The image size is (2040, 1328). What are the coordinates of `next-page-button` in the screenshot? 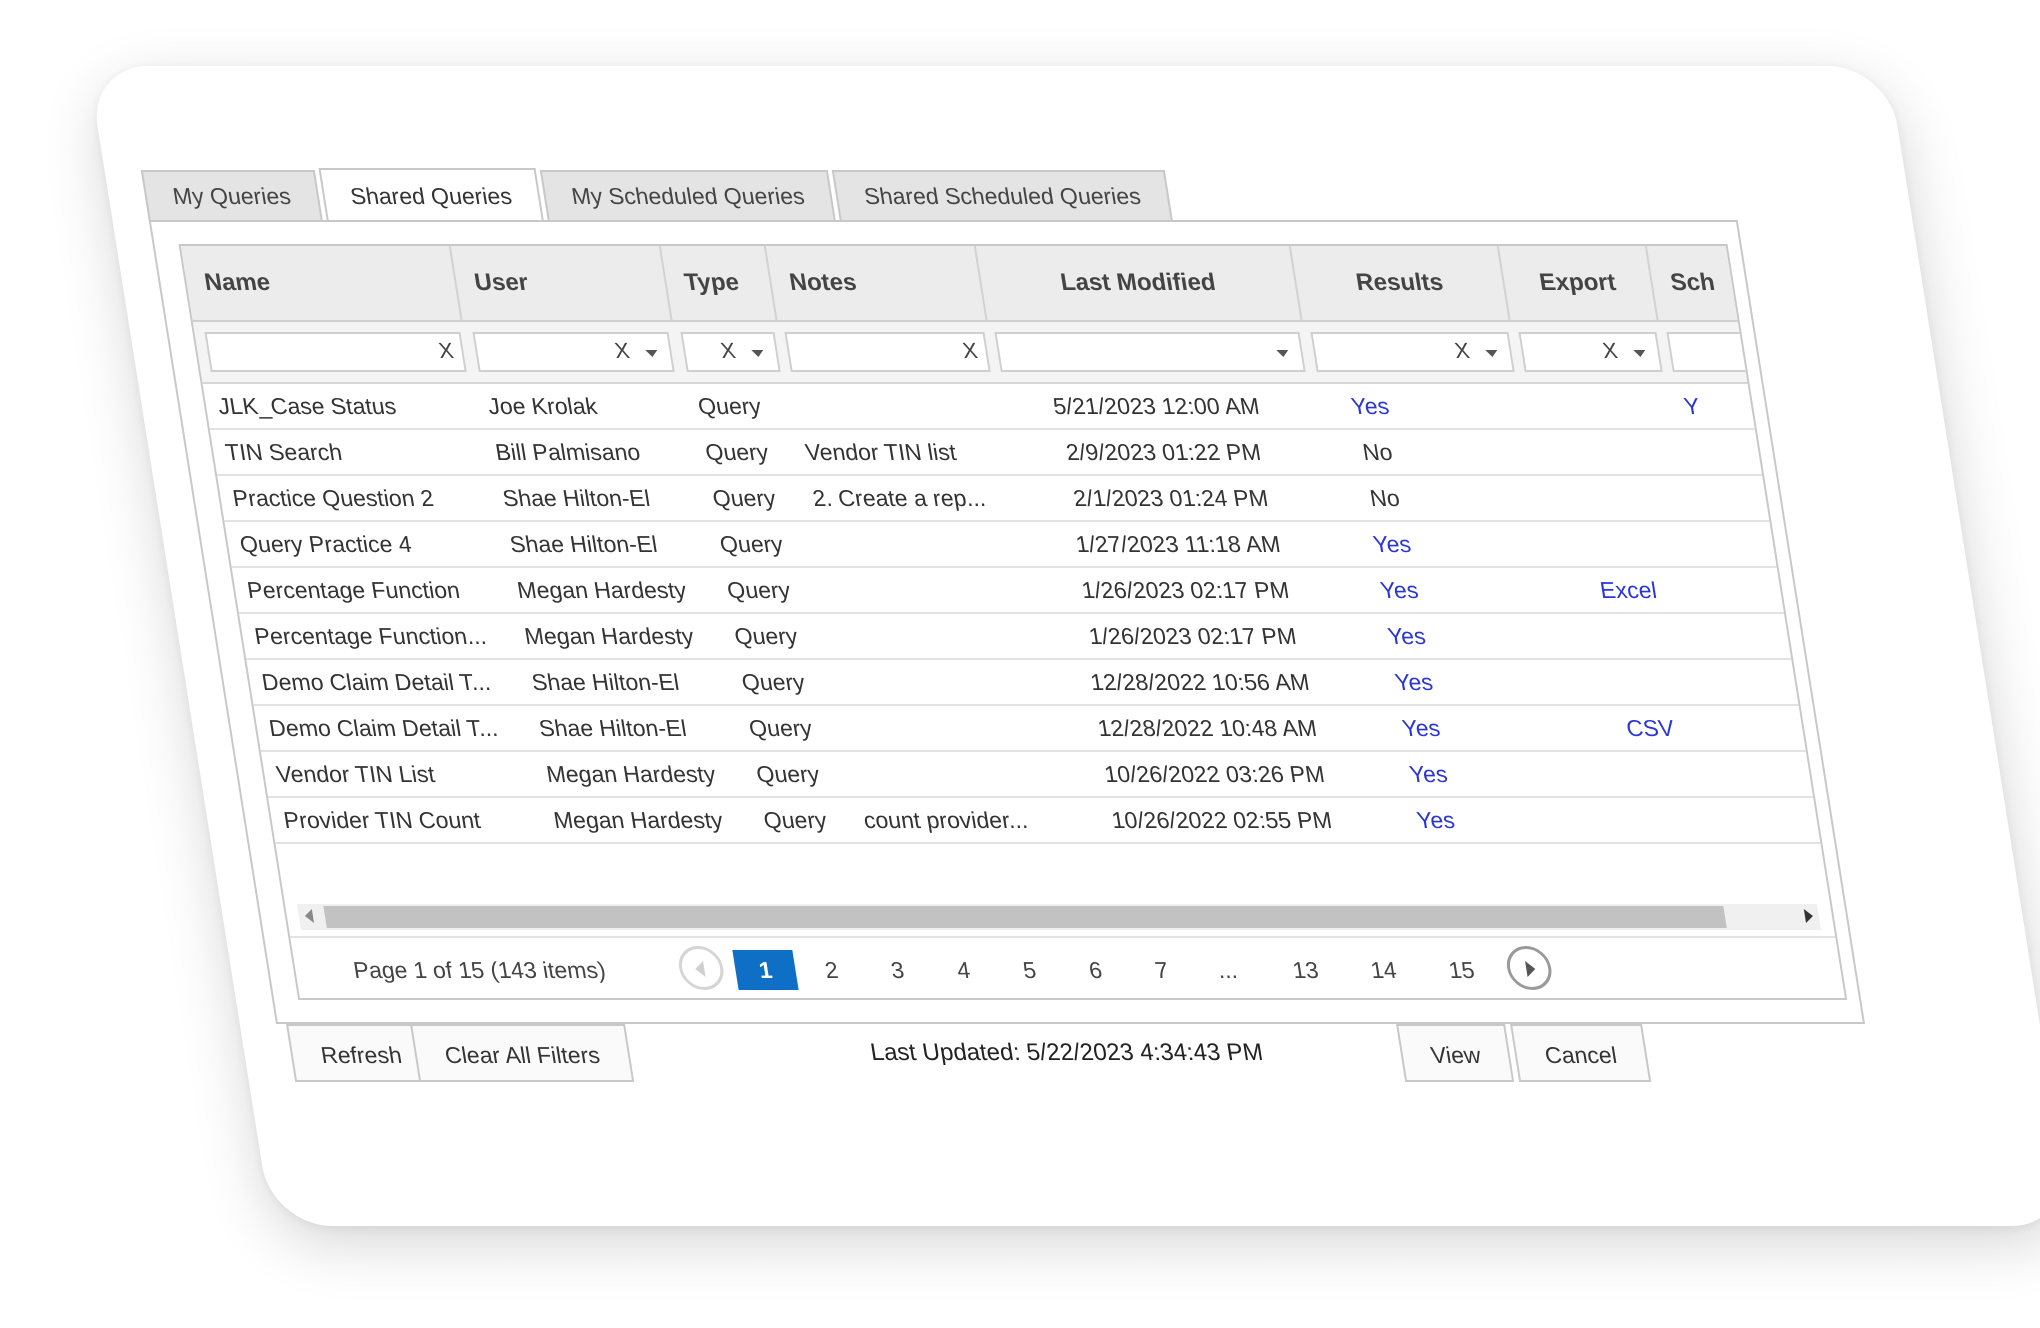 It's located at (1529, 968).